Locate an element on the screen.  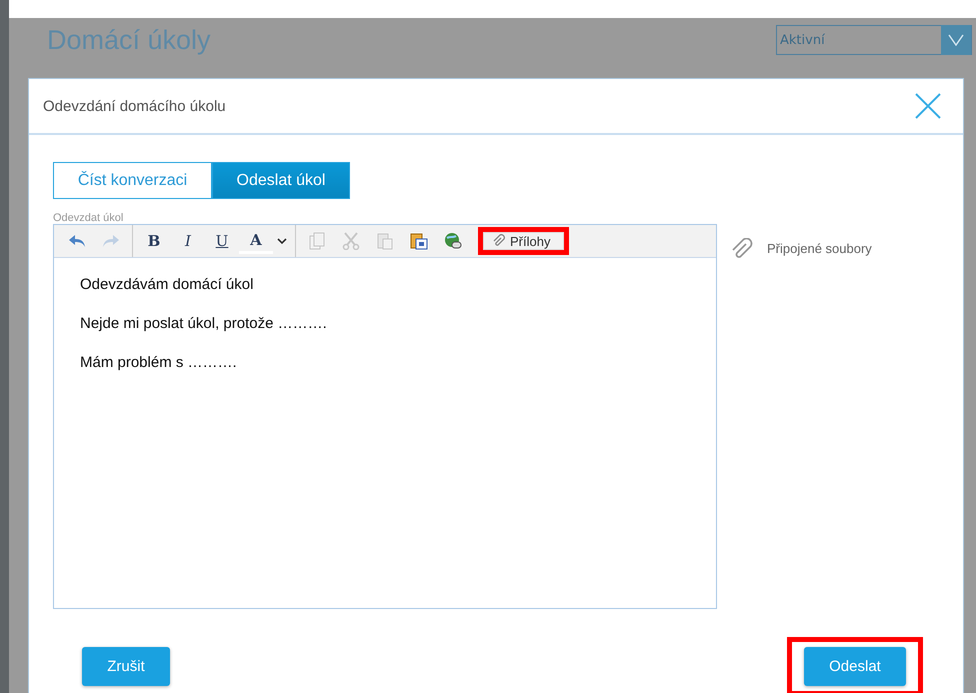
editor-label: Odevzdat úkol is located at coordinates (88, 218).